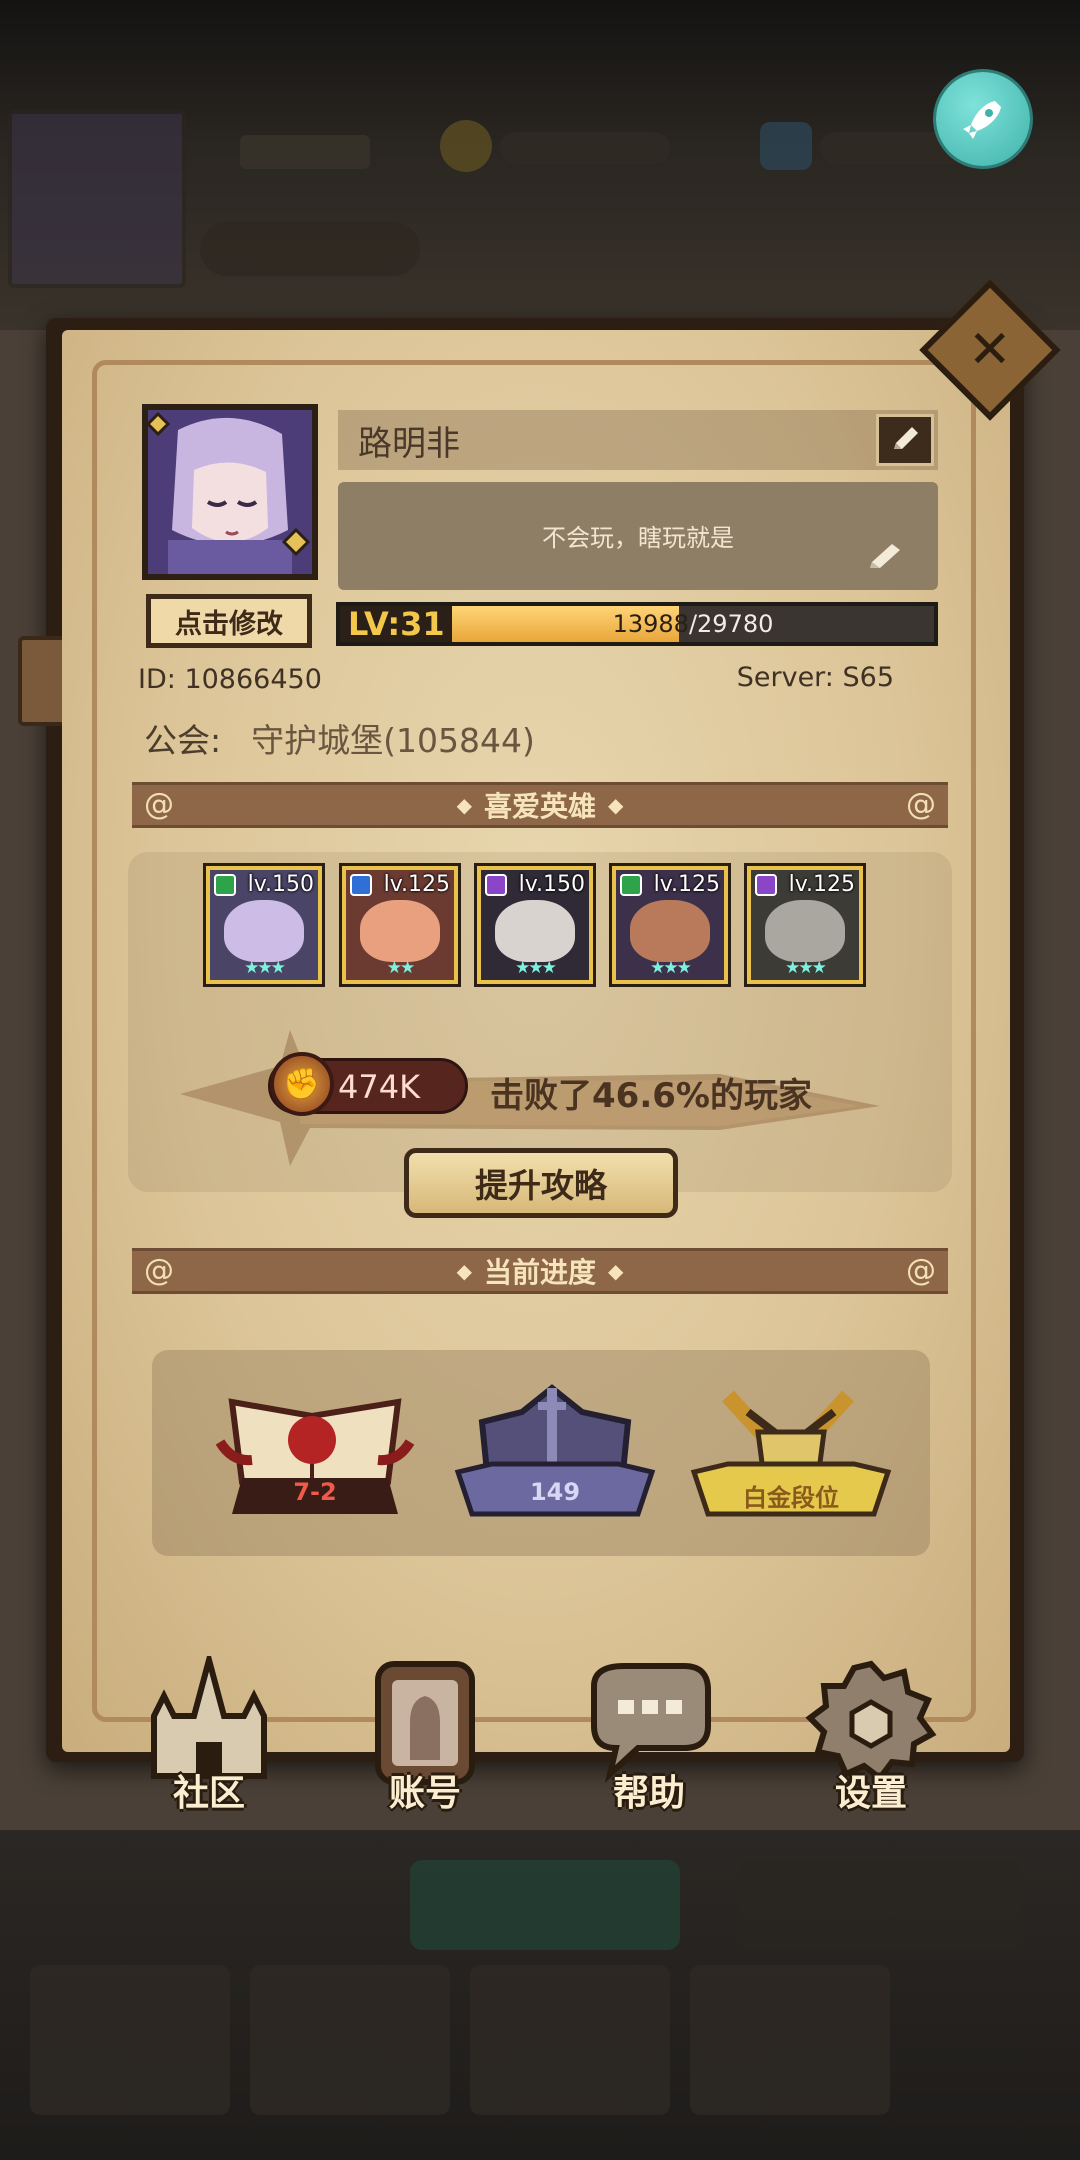 The height and width of the screenshot is (2160, 1080). What do you see at coordinates (466, 146) in the screenshot?
I see `background-coin-icon` at bounding box center [466, 146].